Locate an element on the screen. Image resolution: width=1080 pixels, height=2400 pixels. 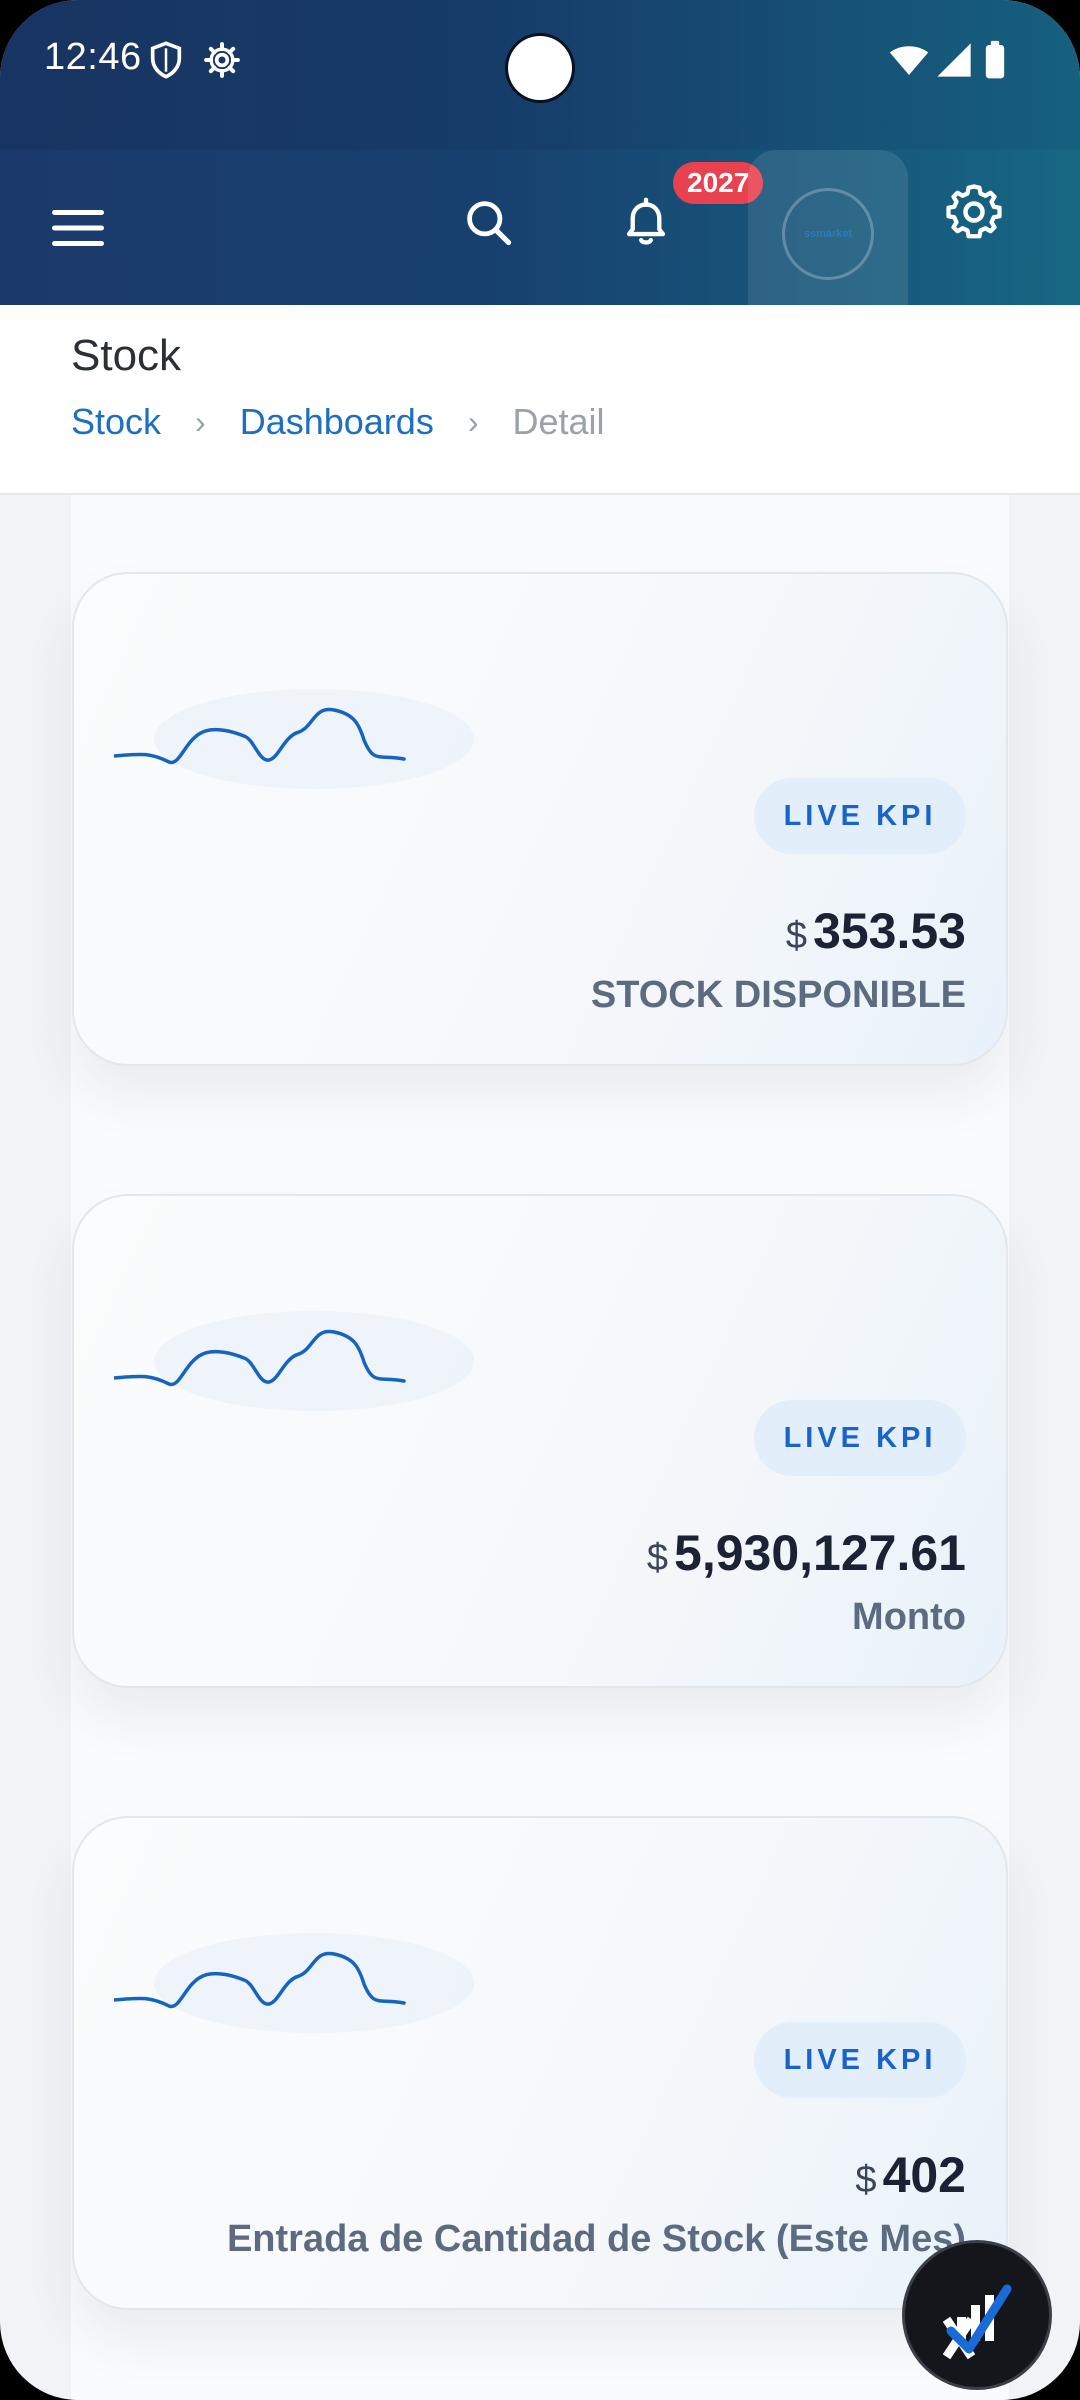
page-title: Stock is located at coordinates (126, 355).